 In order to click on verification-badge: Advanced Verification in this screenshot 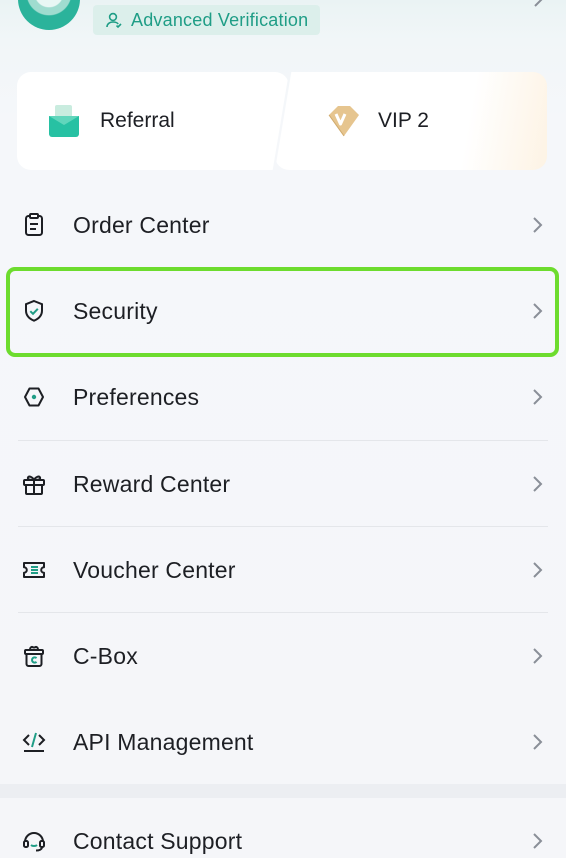, I will do `click(207, 20)`.